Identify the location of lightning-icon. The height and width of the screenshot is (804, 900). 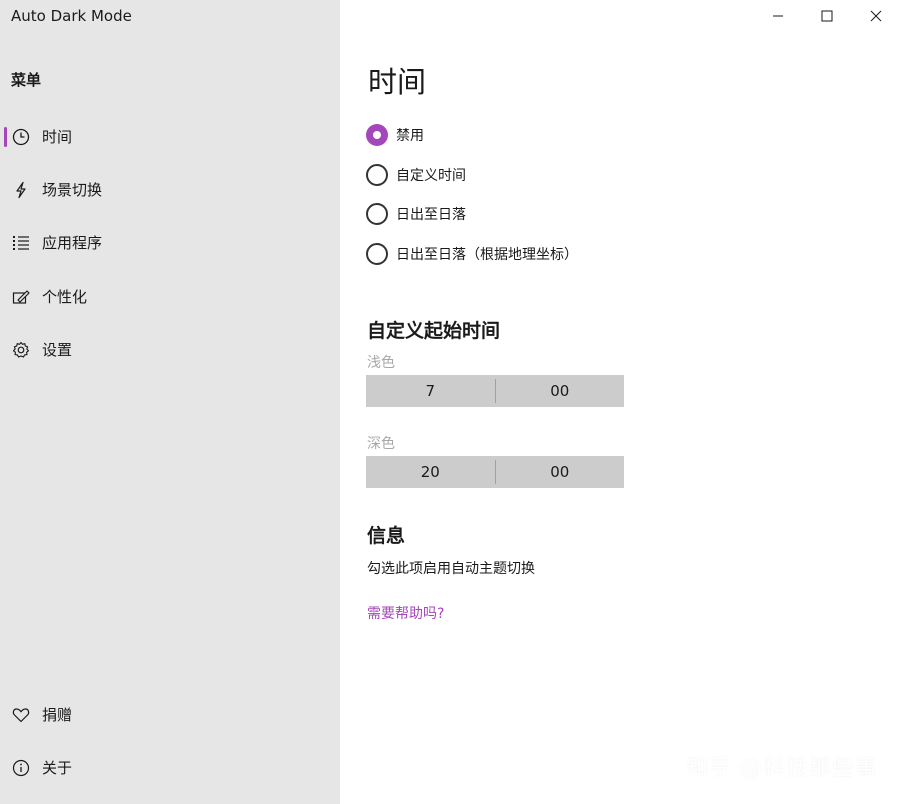
(21, 190).